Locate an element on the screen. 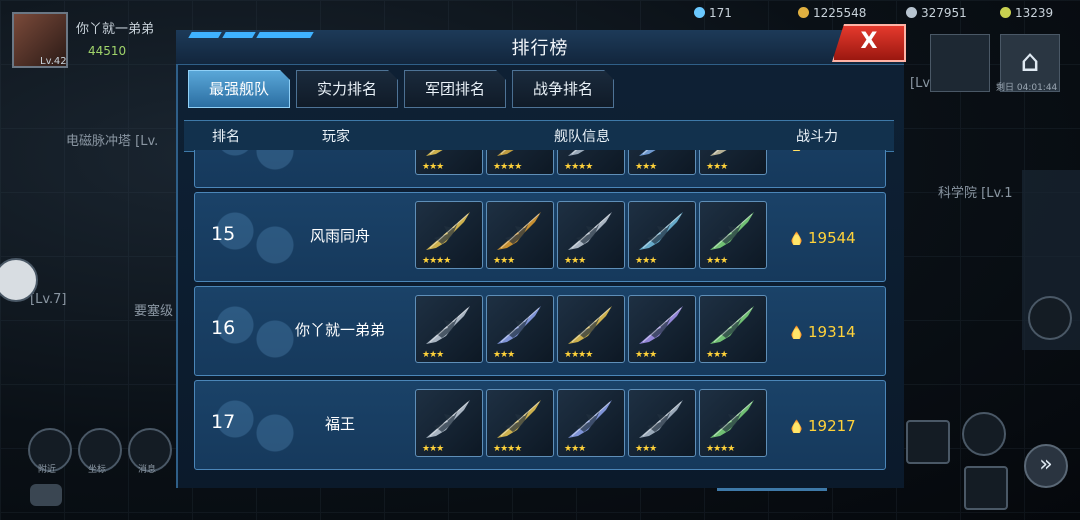  row-player-name: 风雨同舟 is located at coordinates (340, 235).